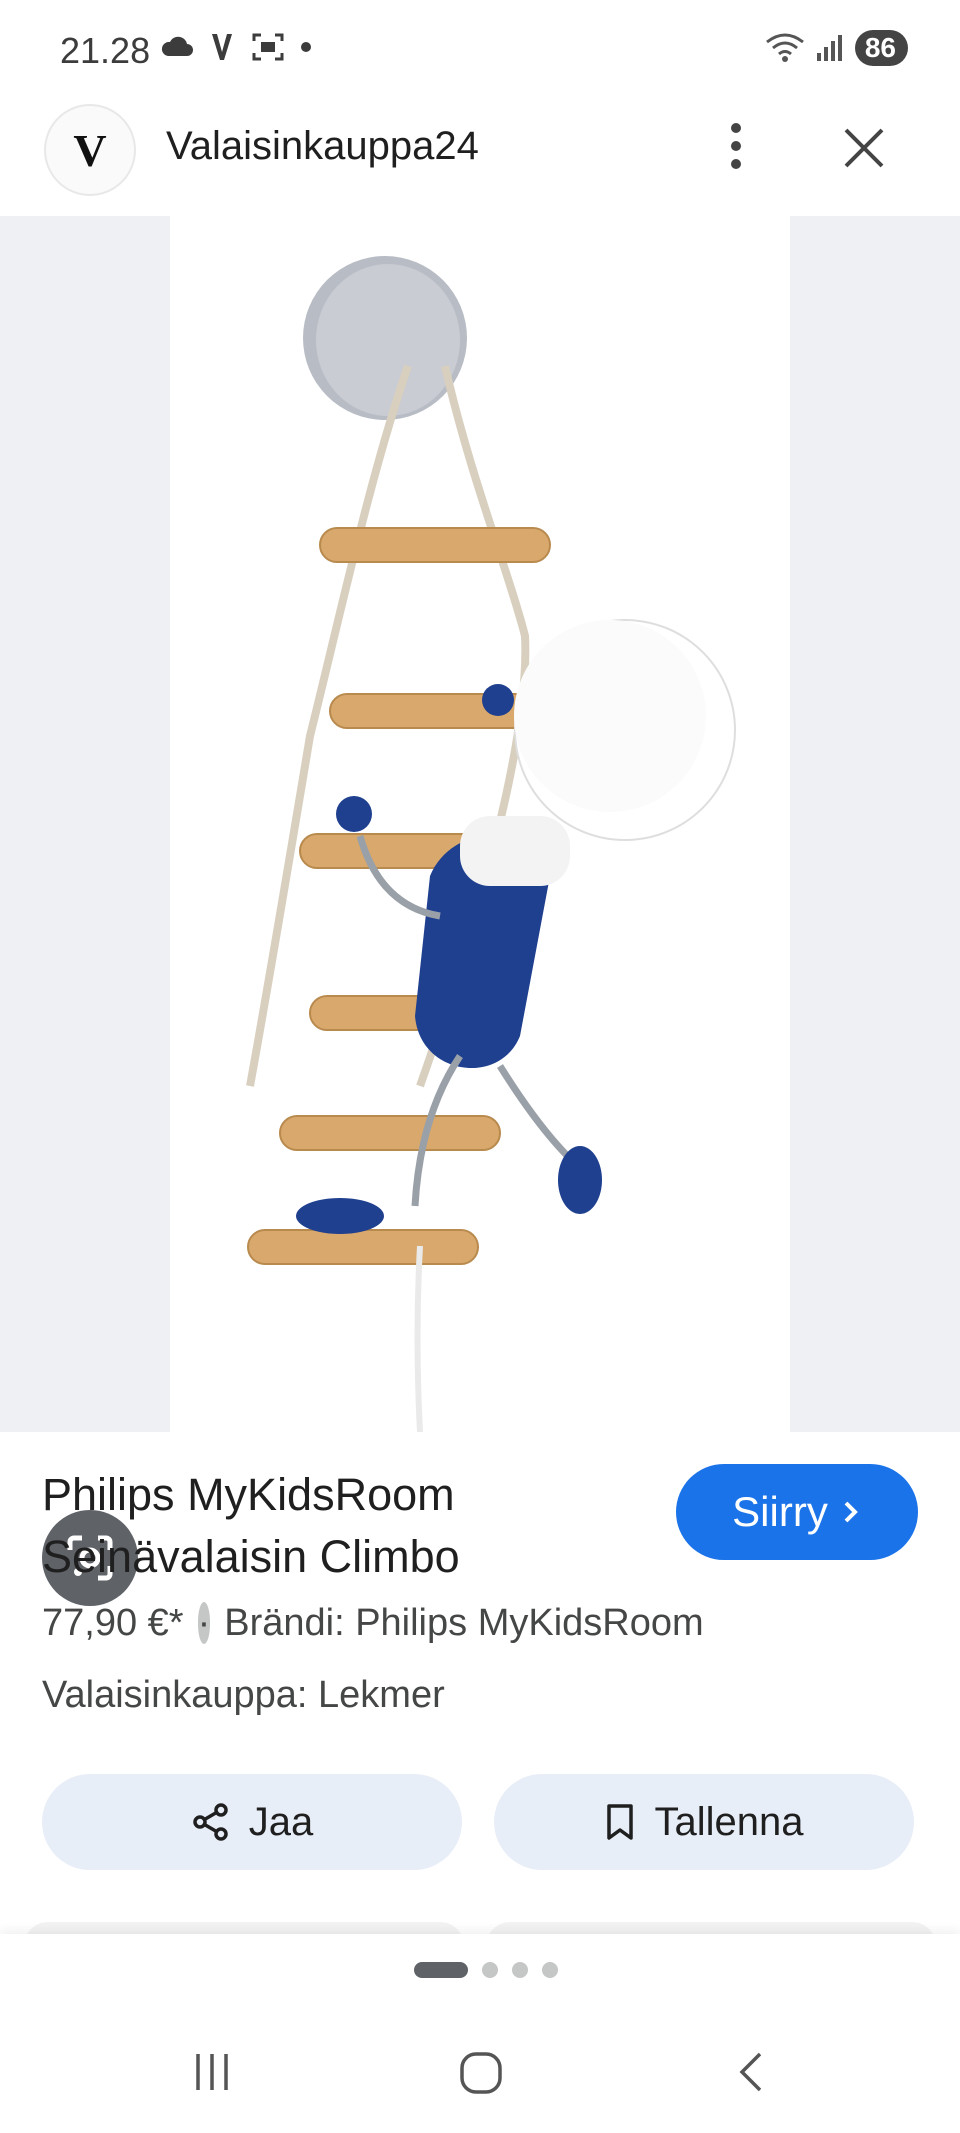  Describe the element at coordinates (177, 46) in the screenshot. I see `cloud-icon` at that location.